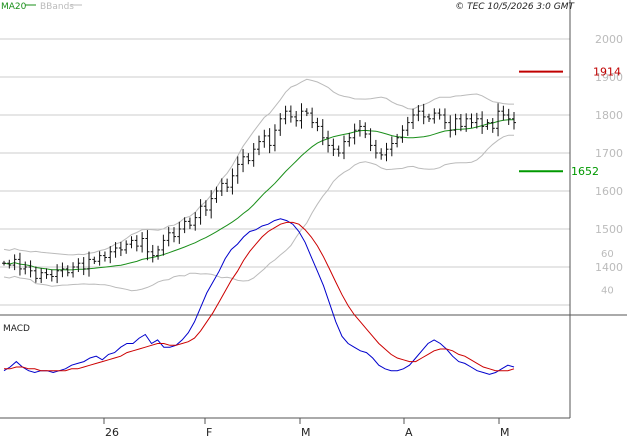  Describe the element at coordinates (515, 7) in the screenshot. I see `copyright-text: © TEC 10/5/2026 3:0 GMT` at that location.